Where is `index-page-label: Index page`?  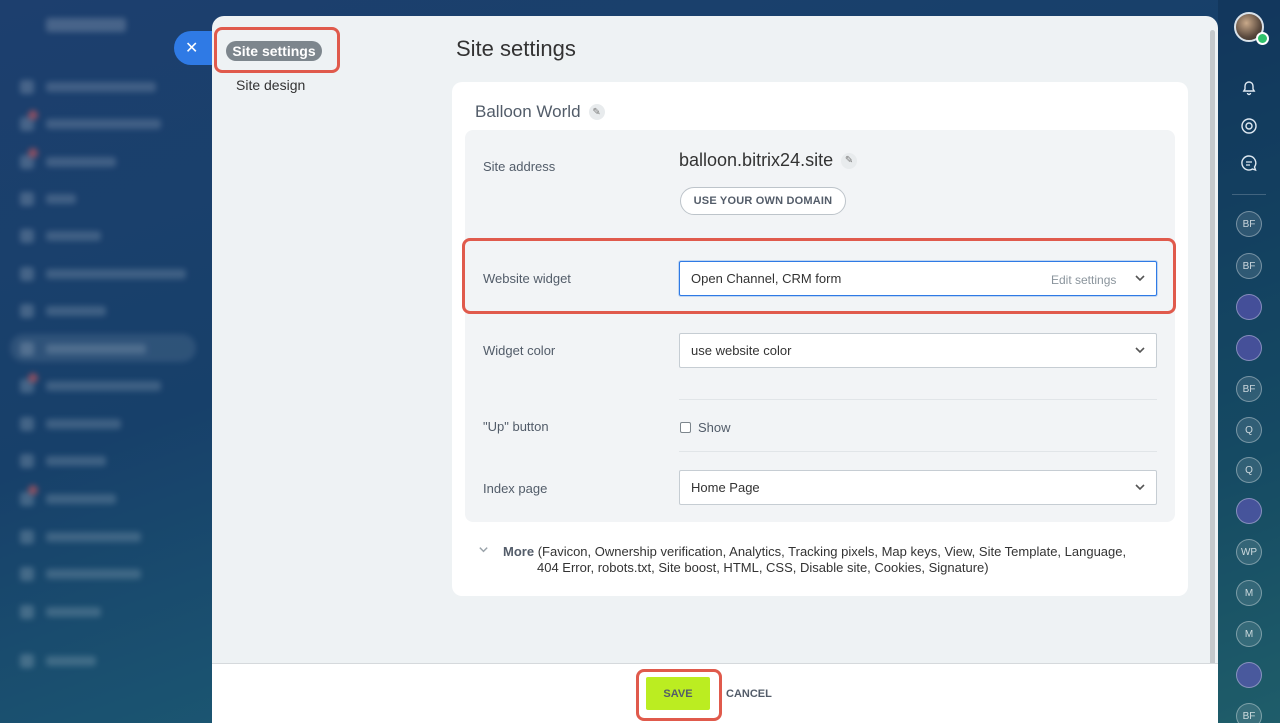
index-page-label: Index page is located at coordinates (515, 488).